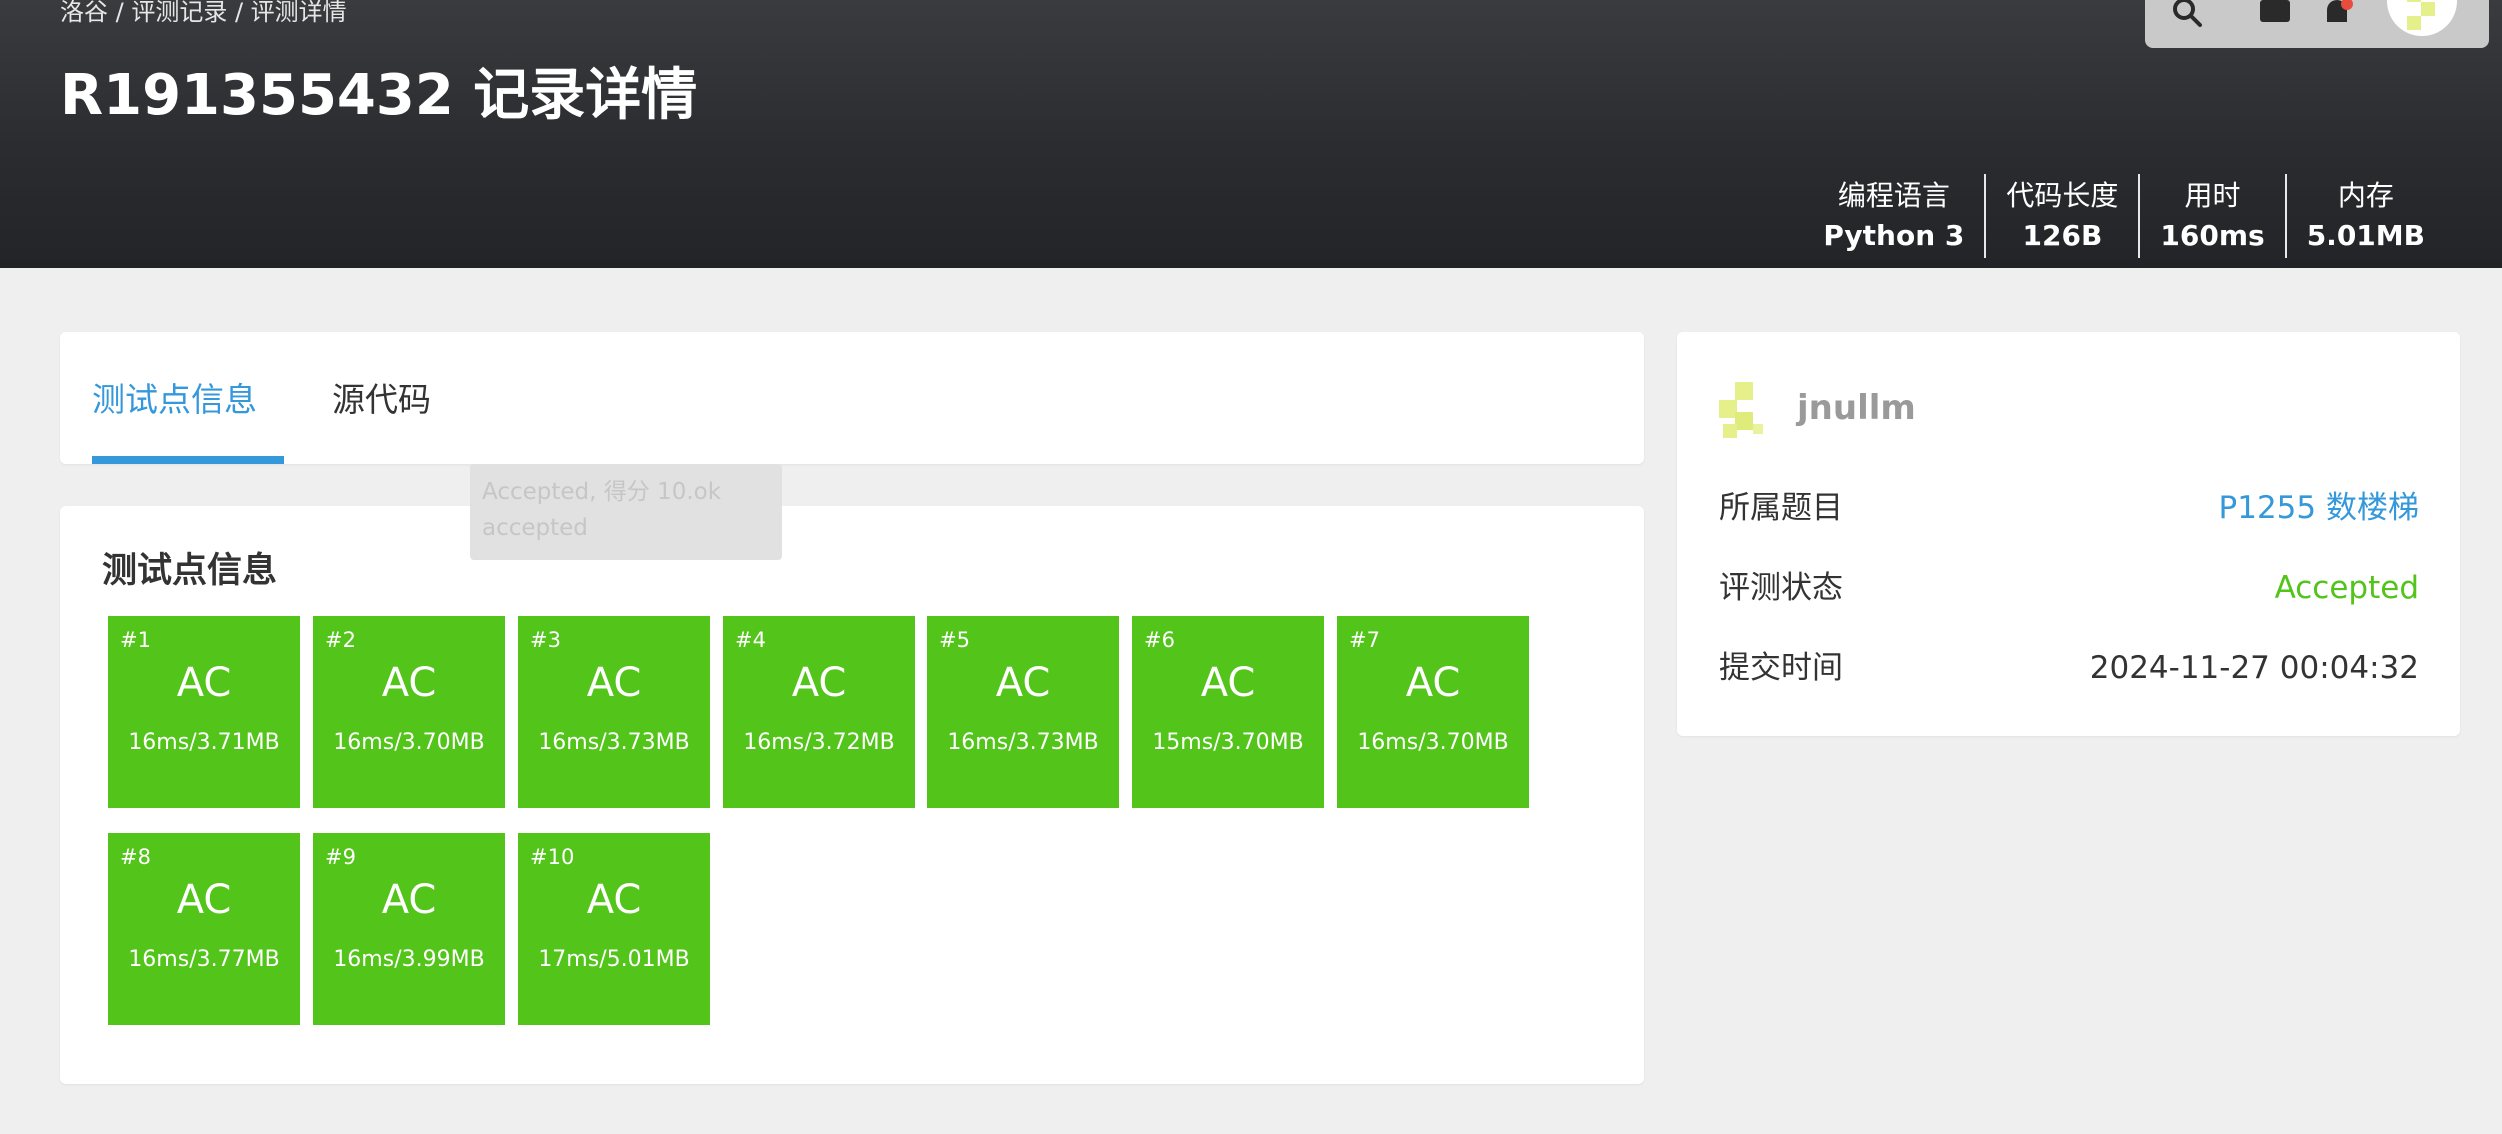  I want to click on testcase-number: #5, so click(954, 640).